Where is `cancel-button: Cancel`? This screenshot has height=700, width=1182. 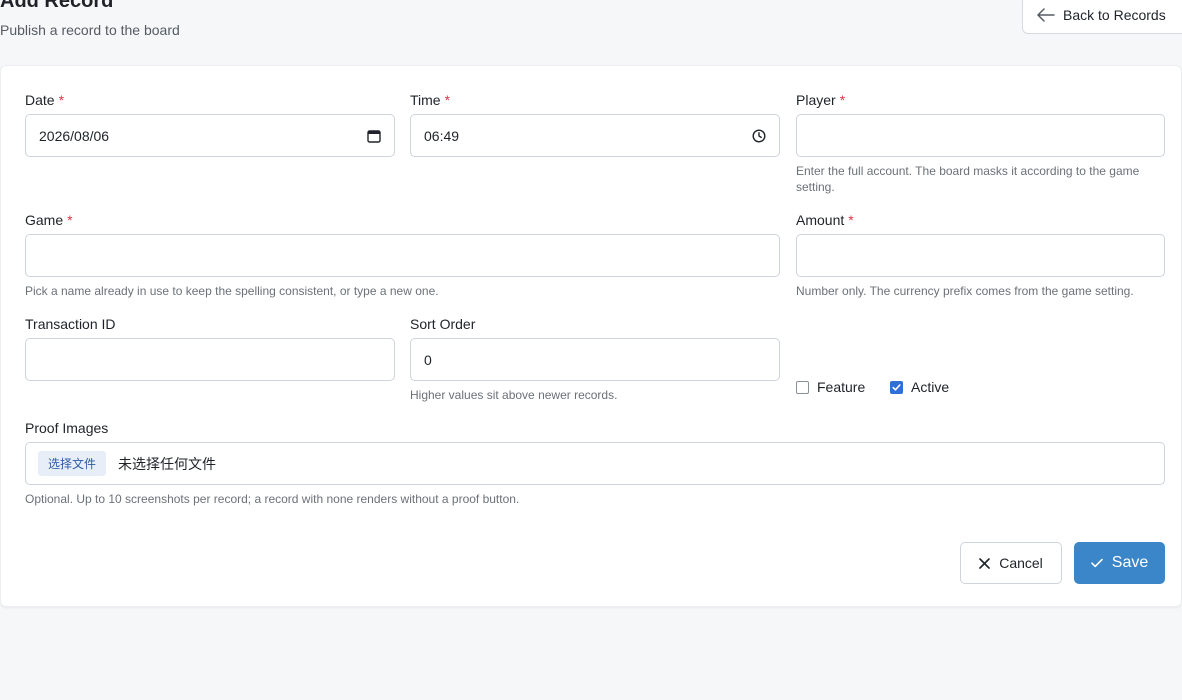 cancel-button: Cancel is located at coordinates (1011, 563).